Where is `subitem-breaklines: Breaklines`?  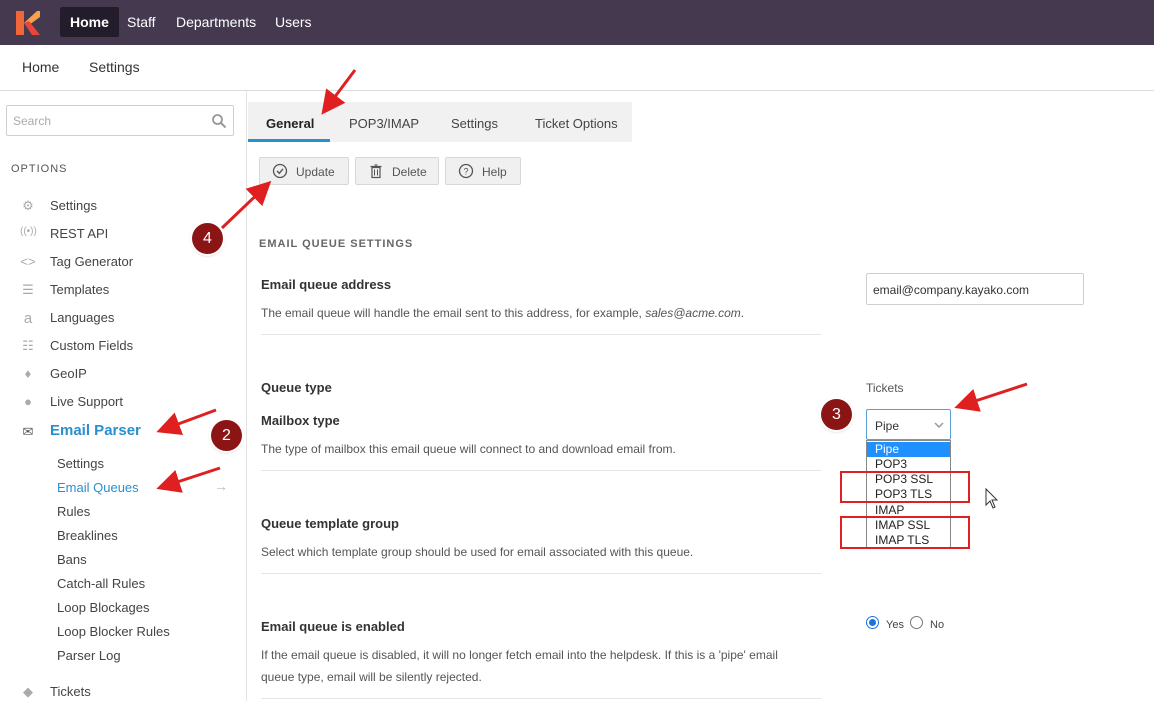 subitem-breaklines: Breaklines is located at coordinates (87, 535).